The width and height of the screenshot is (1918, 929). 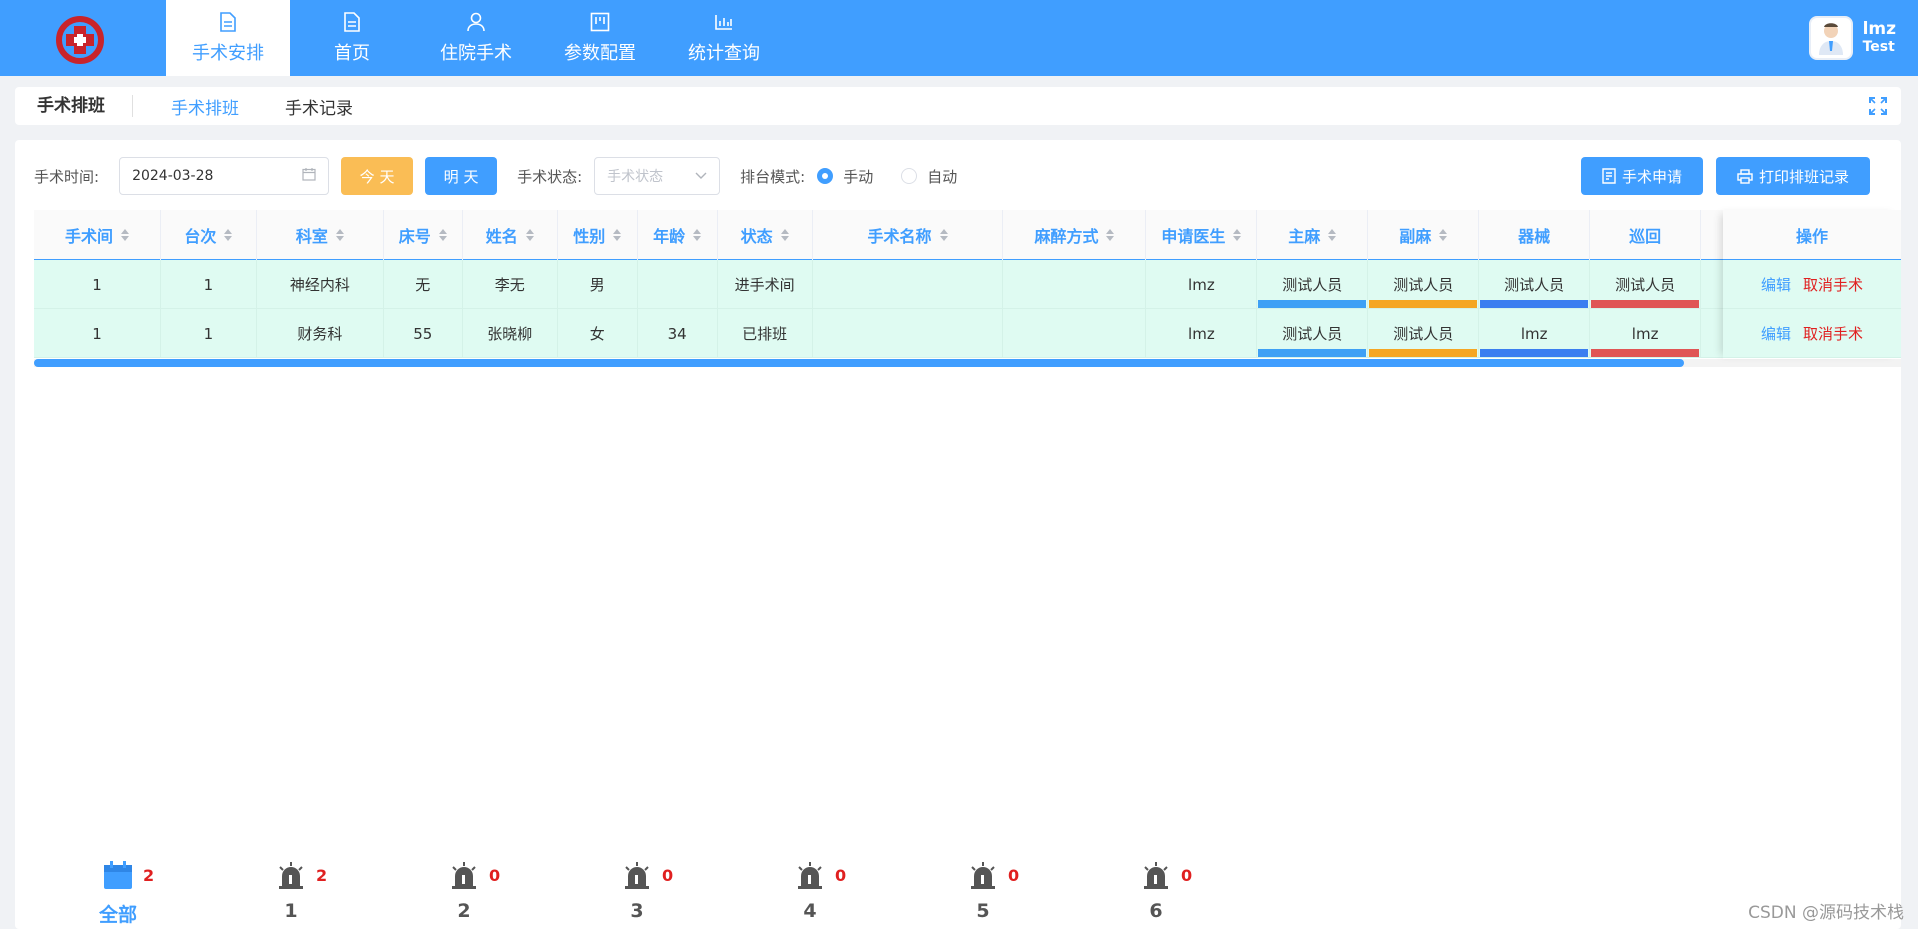 I want to click on nav-item-statistics: 统计查询, so click(x=724, y=38).